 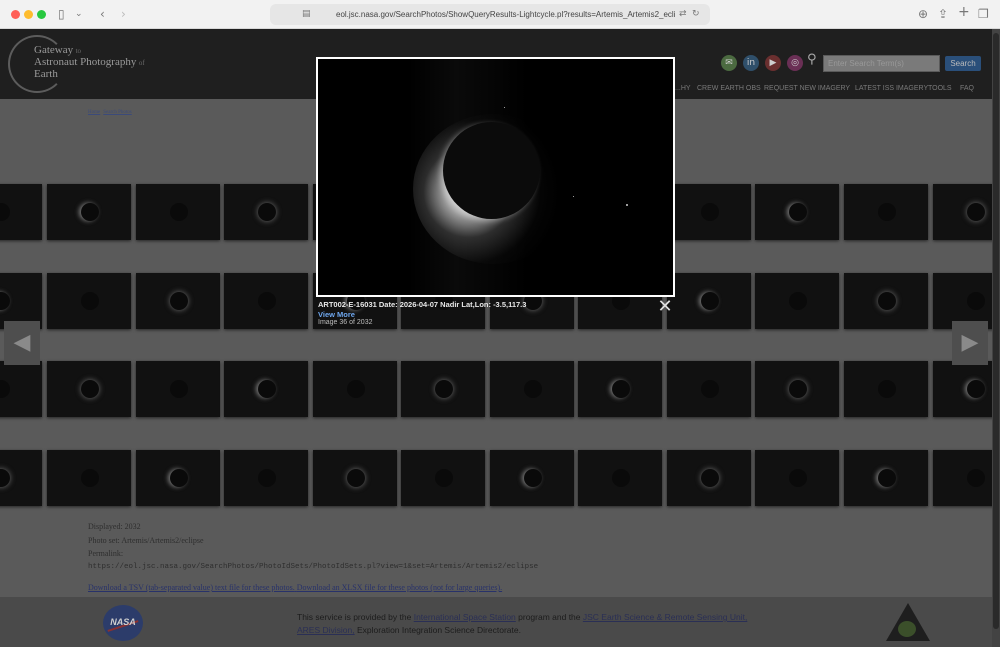 What do you see at coordinates (61, 14) in the screenshot?
I see `sidebar-icon: ▯` at bounding box center [61, 14].